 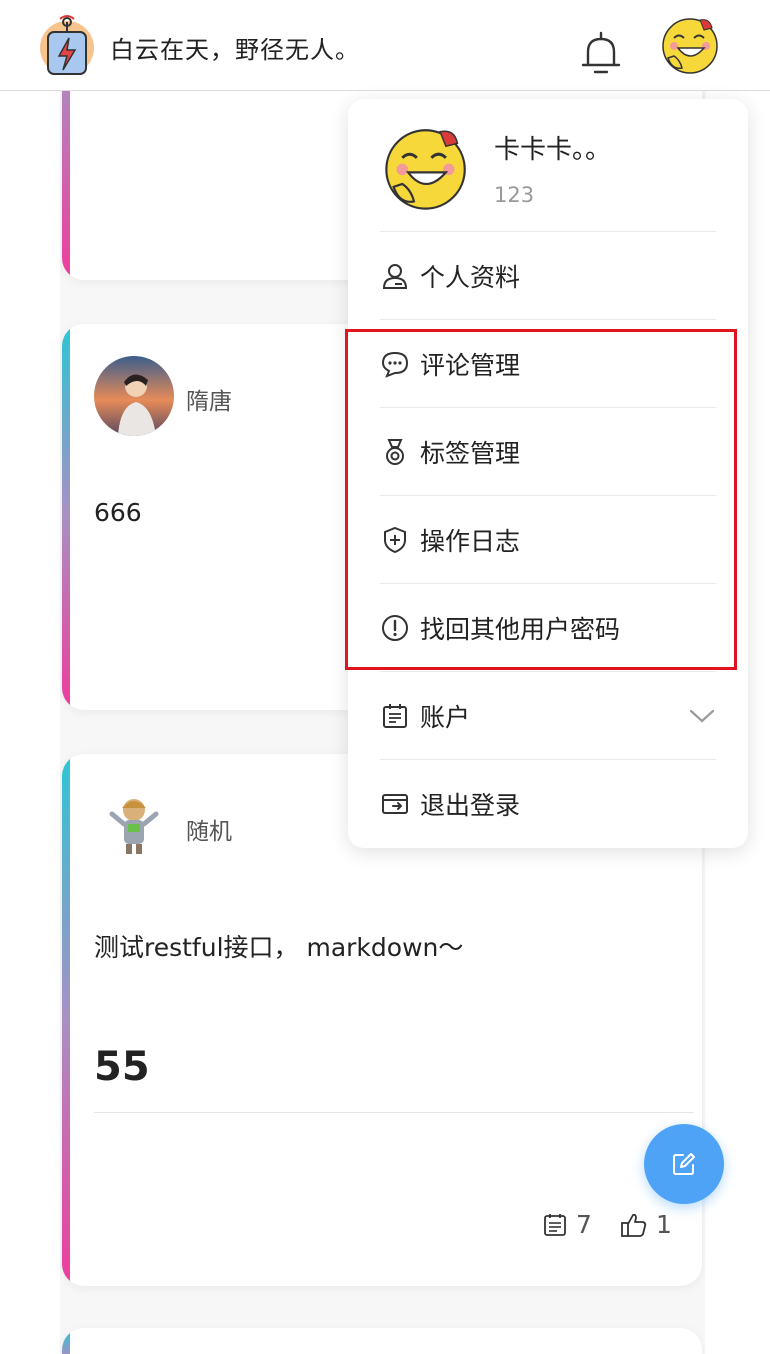 I want to click on content-divider, so click(x=394, y=1112).